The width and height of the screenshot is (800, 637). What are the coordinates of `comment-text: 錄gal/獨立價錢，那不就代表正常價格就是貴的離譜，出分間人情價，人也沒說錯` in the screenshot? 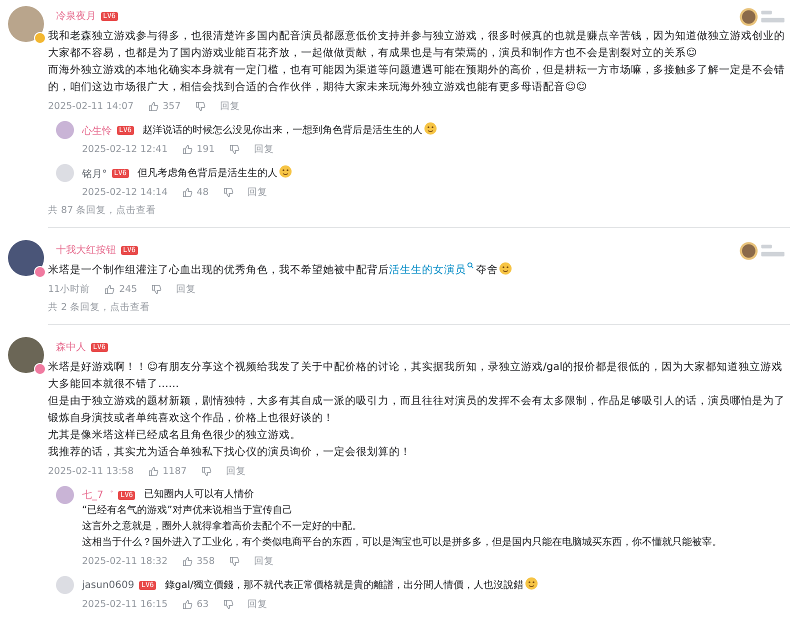 It's located at (344, 585).